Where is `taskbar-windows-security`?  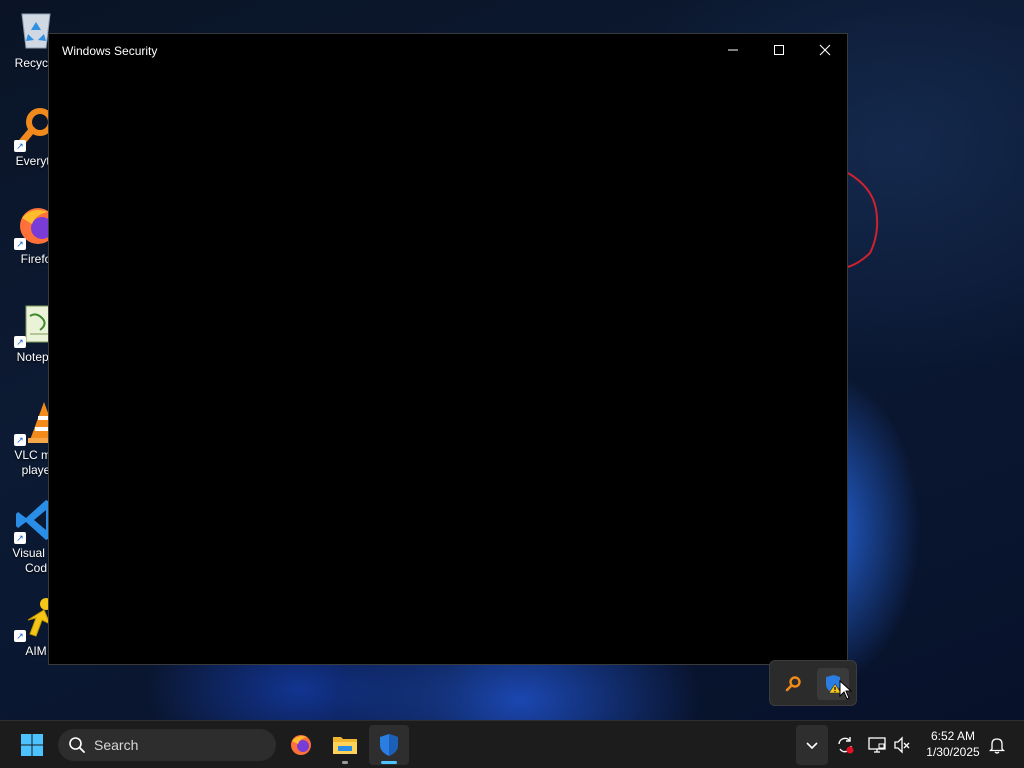 taskbar-windows-security is located at coordinates (389, 745).